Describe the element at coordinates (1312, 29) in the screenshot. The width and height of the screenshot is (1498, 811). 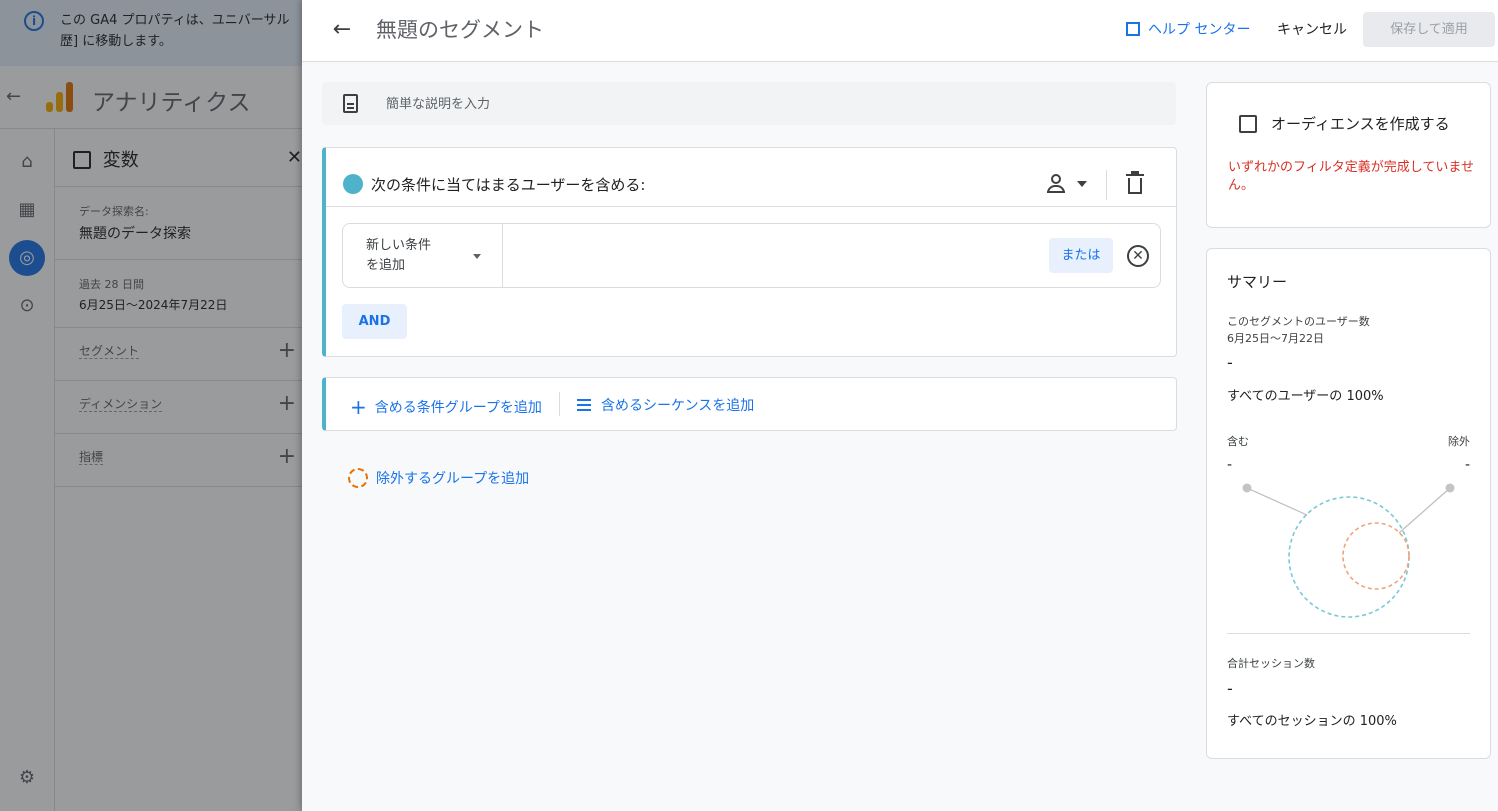
I see `cancel-button: キャンセル` at that location.